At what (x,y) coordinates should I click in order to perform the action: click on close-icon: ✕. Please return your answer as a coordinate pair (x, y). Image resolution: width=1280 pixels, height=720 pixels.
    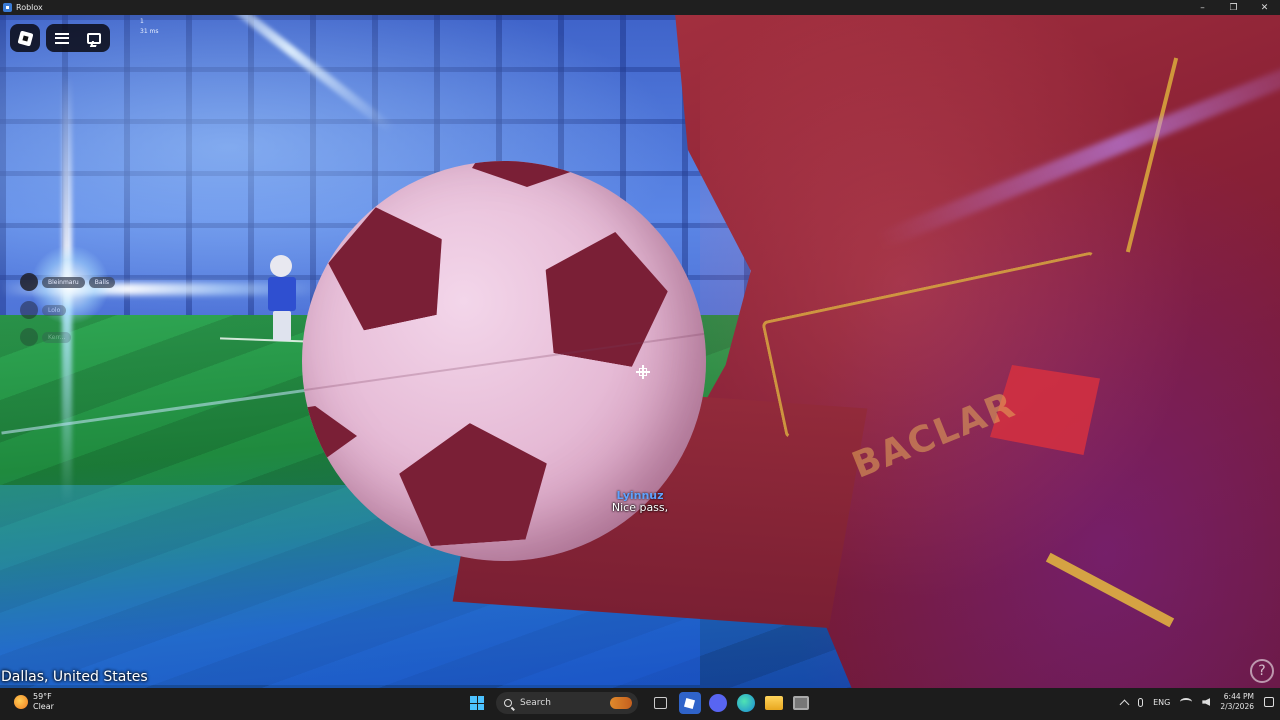
    Looking at the image, I should click on (1264, 8).